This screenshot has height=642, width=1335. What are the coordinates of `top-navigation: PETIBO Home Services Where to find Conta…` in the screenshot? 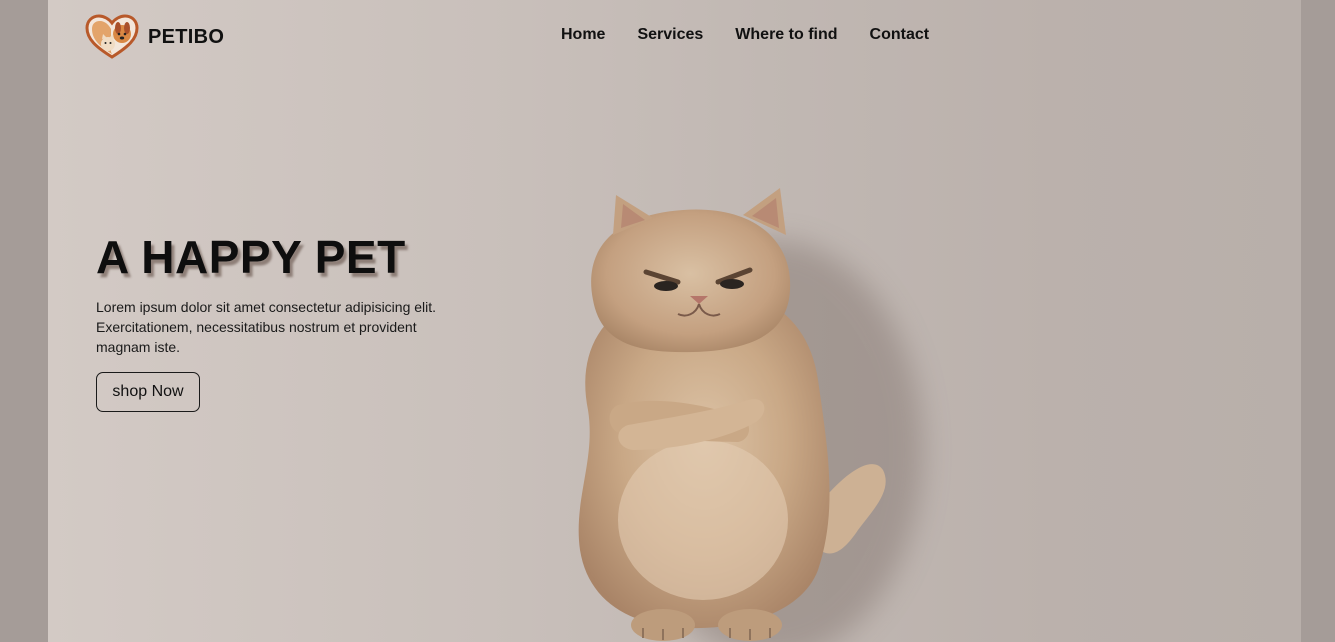 It's located at (674, 36).